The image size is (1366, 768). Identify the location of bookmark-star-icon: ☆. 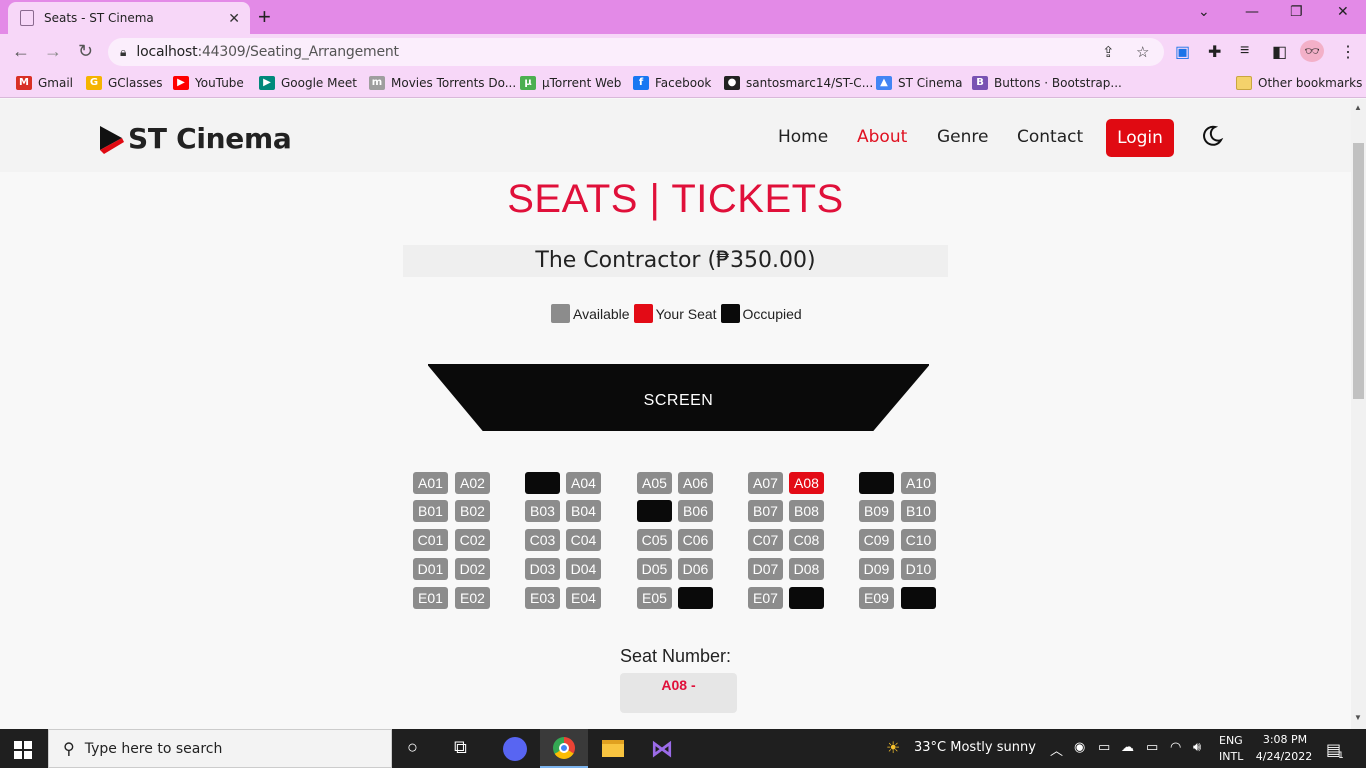
(1142, 52).